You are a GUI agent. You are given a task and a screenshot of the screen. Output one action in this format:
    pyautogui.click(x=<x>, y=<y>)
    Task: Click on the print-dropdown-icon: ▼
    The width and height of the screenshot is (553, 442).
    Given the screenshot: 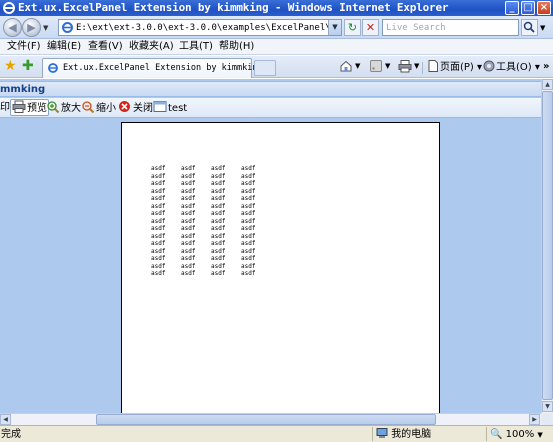 What is the action you would take?
    pyautogui.click(x=416, y=66)
    